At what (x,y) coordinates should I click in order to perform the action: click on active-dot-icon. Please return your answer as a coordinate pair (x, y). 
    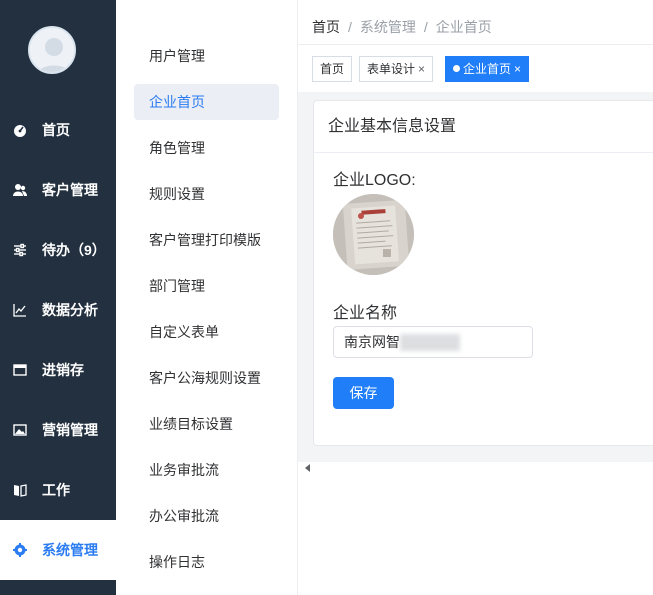
    Looking at the image, I should click on (456, 68).